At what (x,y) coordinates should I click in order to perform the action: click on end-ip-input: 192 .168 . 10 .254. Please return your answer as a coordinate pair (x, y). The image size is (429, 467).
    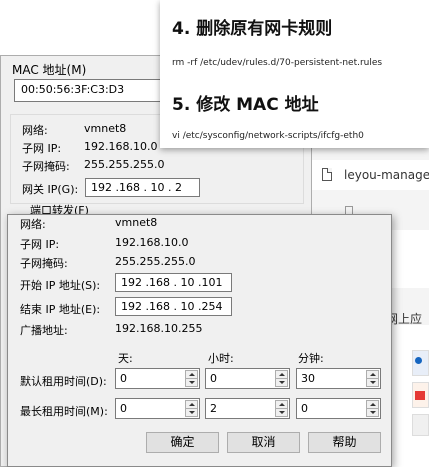
    Looking at the image, I should click on (173, 306).